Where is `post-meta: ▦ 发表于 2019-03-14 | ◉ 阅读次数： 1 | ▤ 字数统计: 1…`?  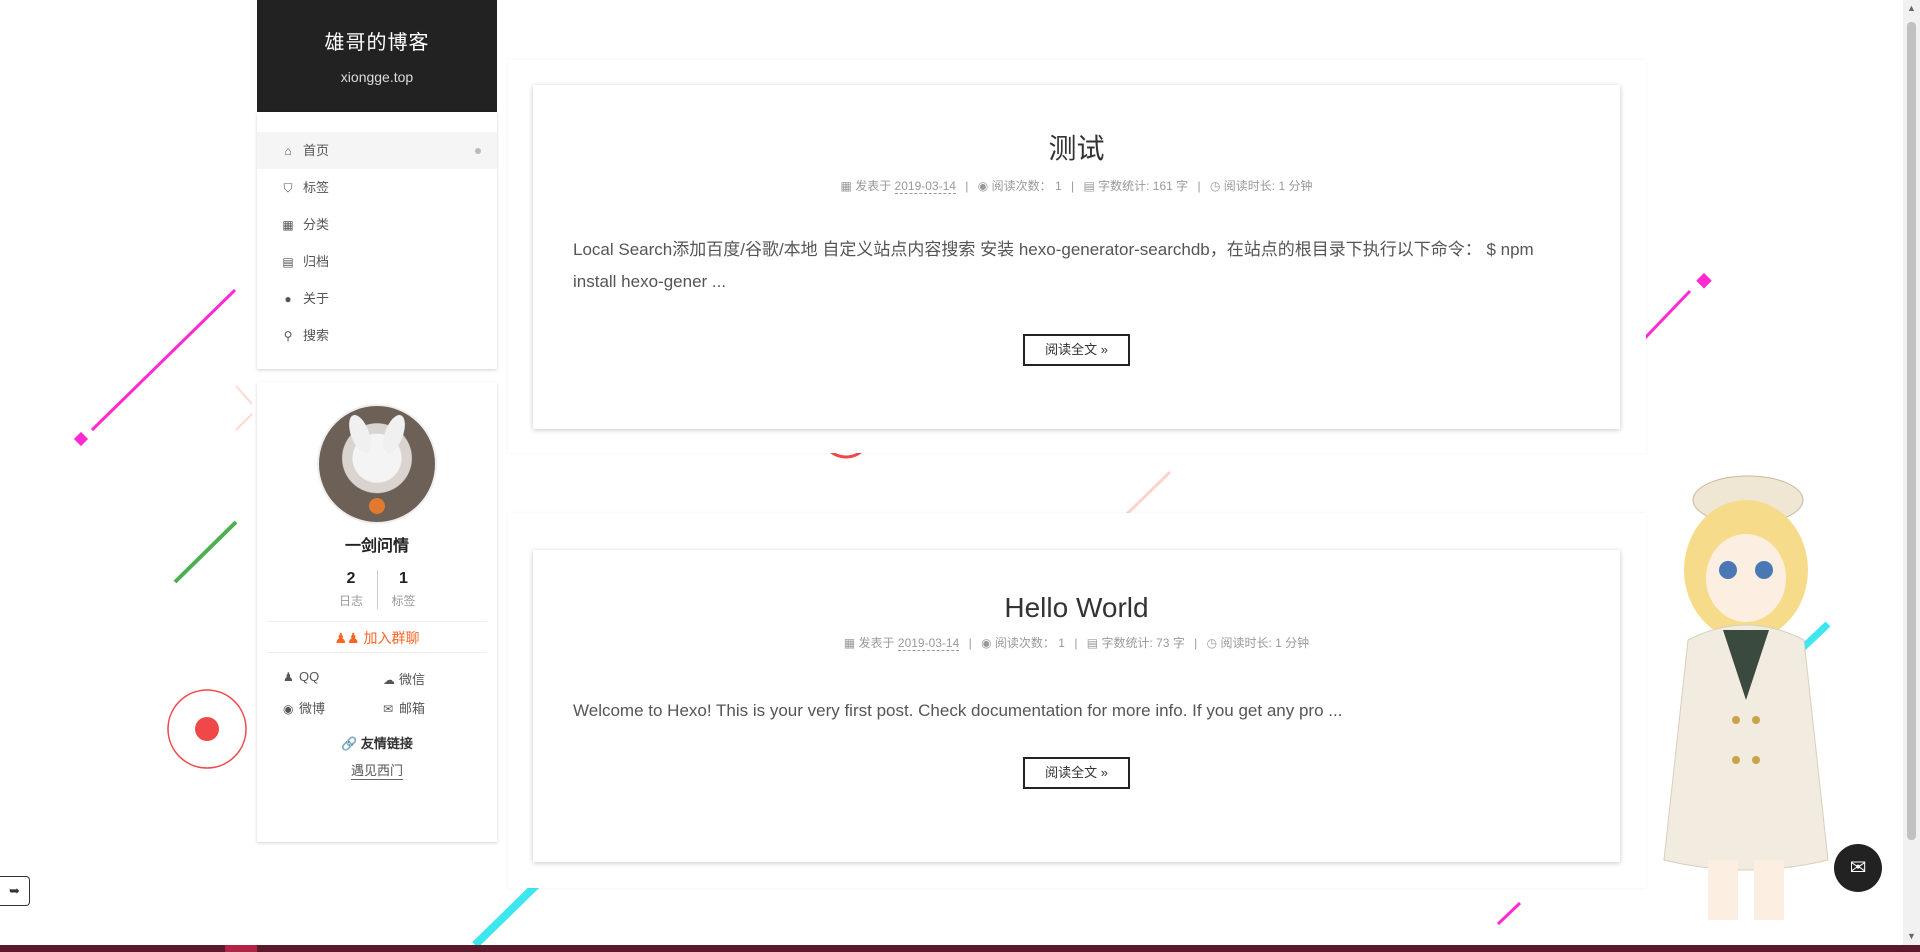 post-meta: ▦ 发表于 2019-03-14 | ◉ 阅读次数： 1 | ▤ 字数统计: 1… is located at coordinates (1076, 186).